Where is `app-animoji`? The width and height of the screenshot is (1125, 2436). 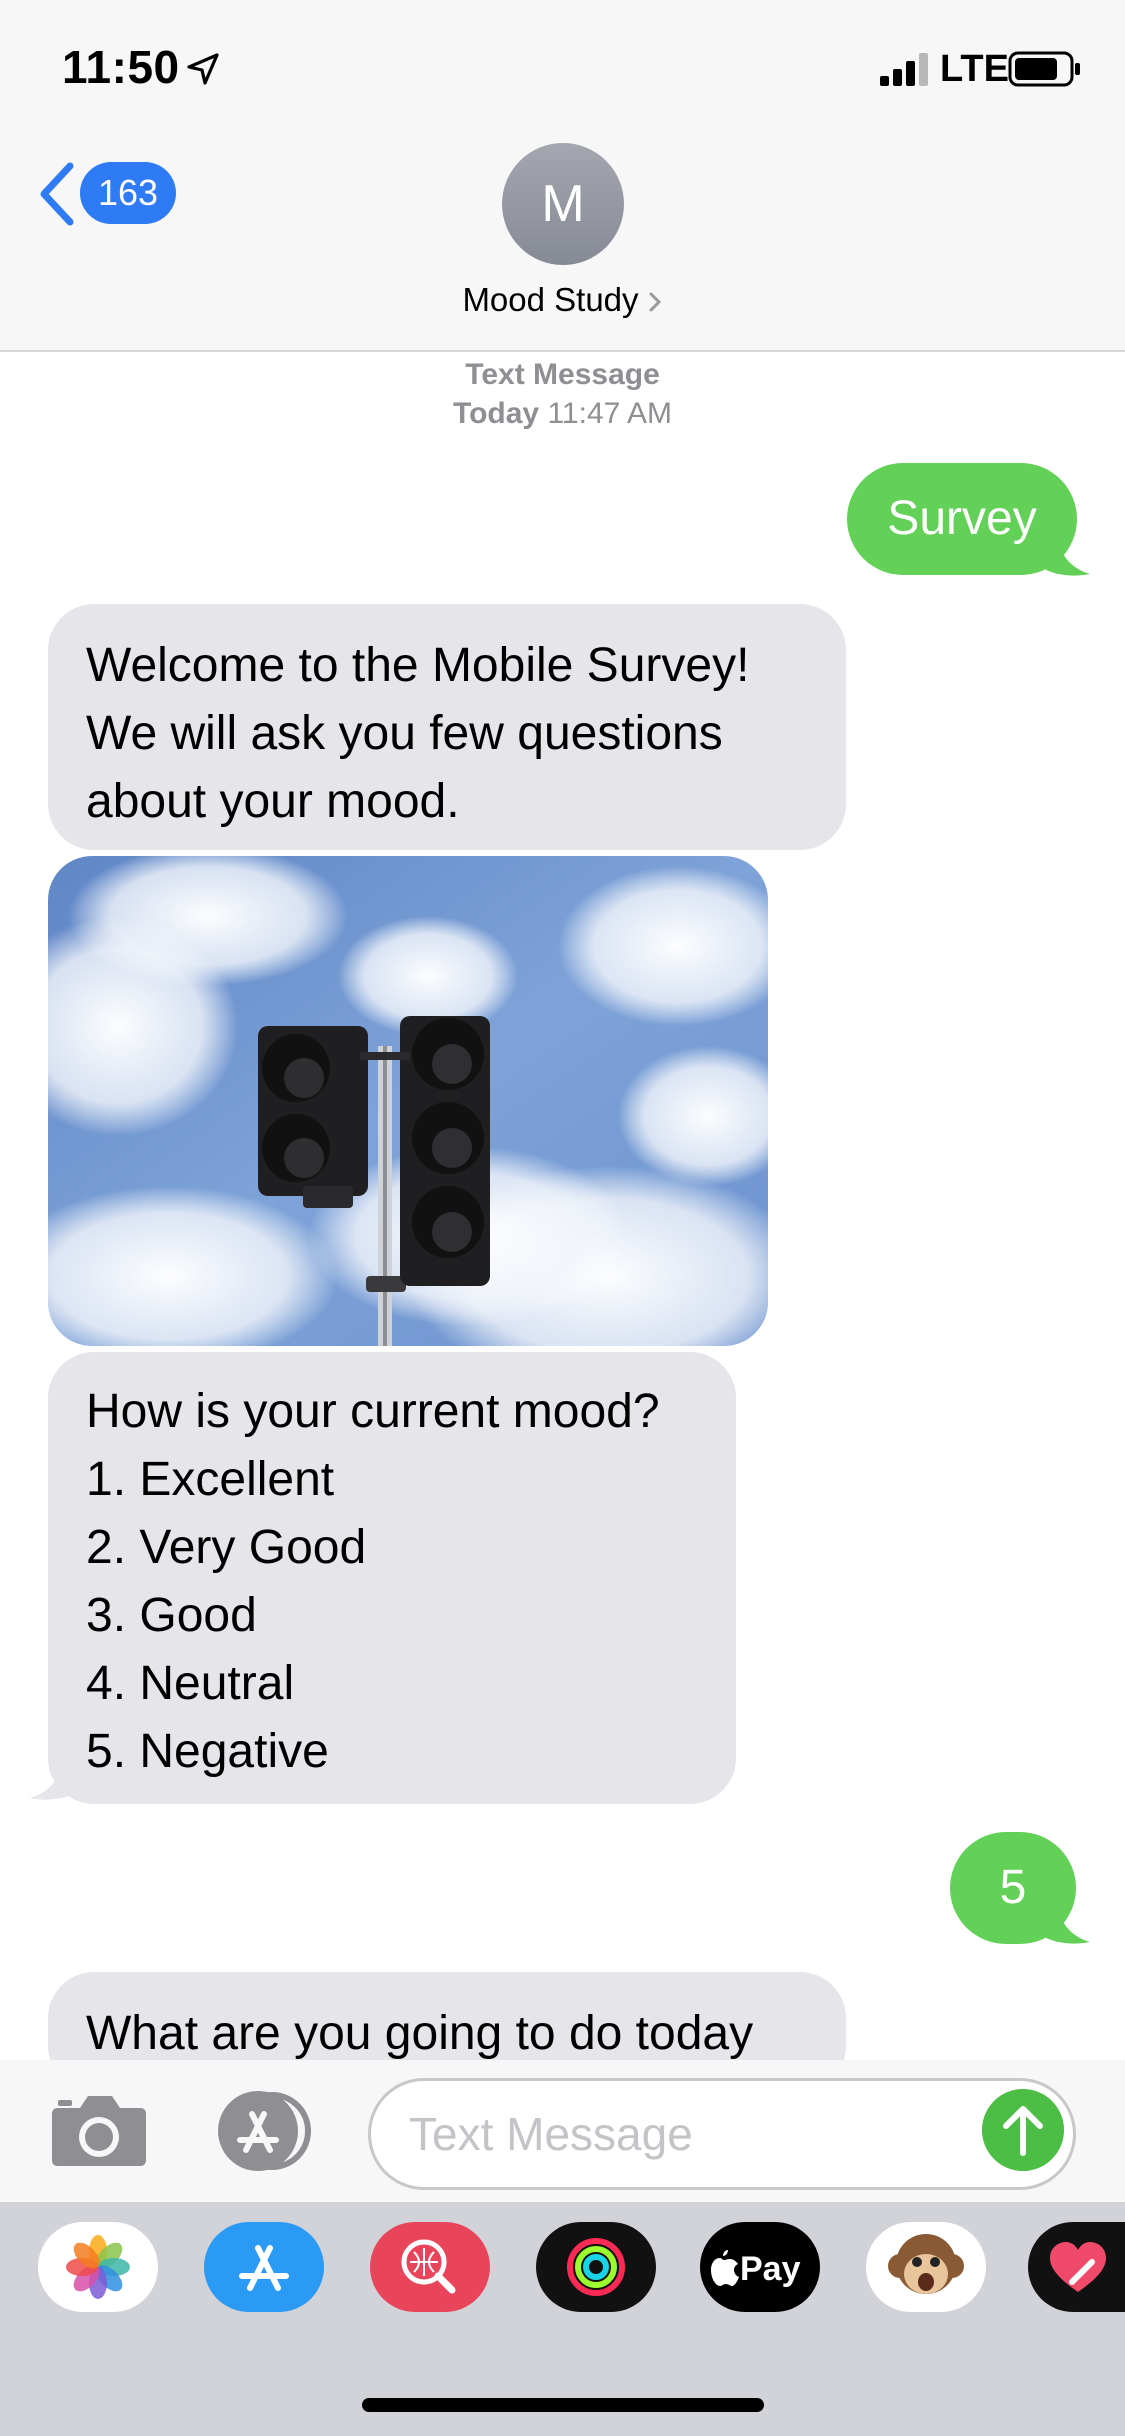 app-animoji is located at coordinates (926, 2267).